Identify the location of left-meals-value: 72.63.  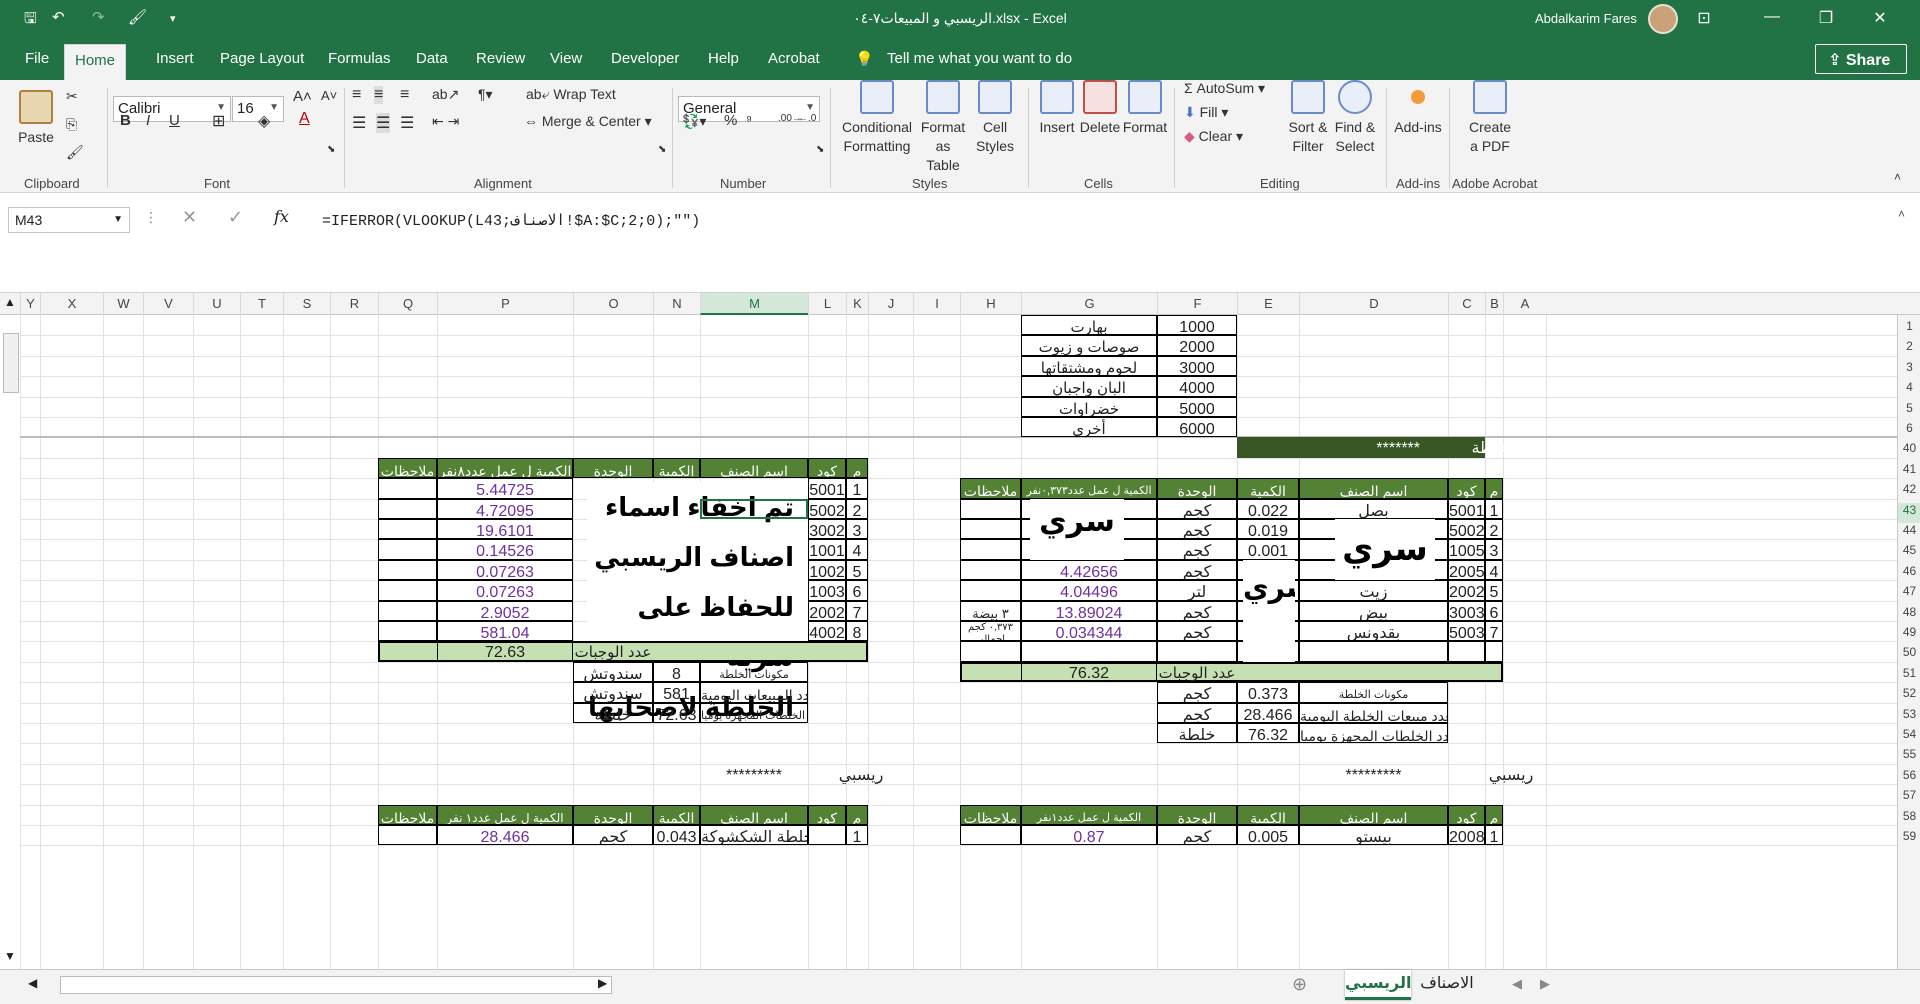
(505, 651).